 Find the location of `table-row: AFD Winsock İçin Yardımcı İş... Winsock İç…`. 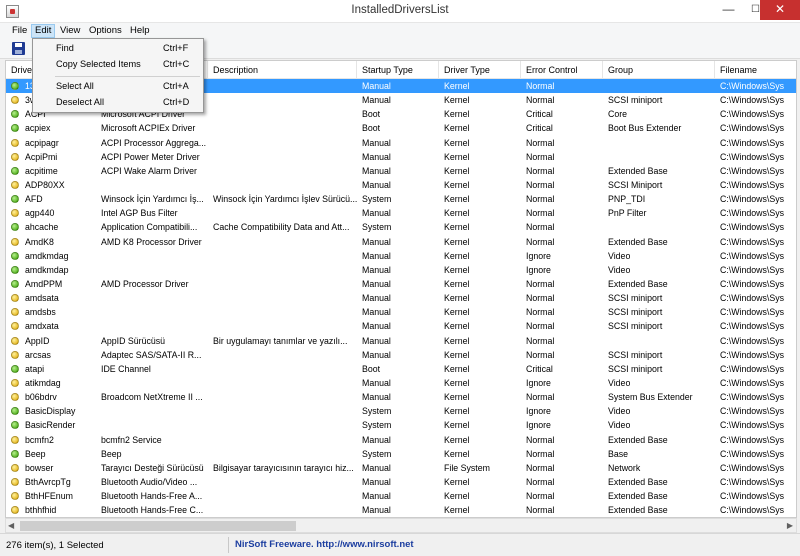

table-row: AFD Winsock İçin Yardımcı İş... Winsock İç… is located at coordinates (401, 199).